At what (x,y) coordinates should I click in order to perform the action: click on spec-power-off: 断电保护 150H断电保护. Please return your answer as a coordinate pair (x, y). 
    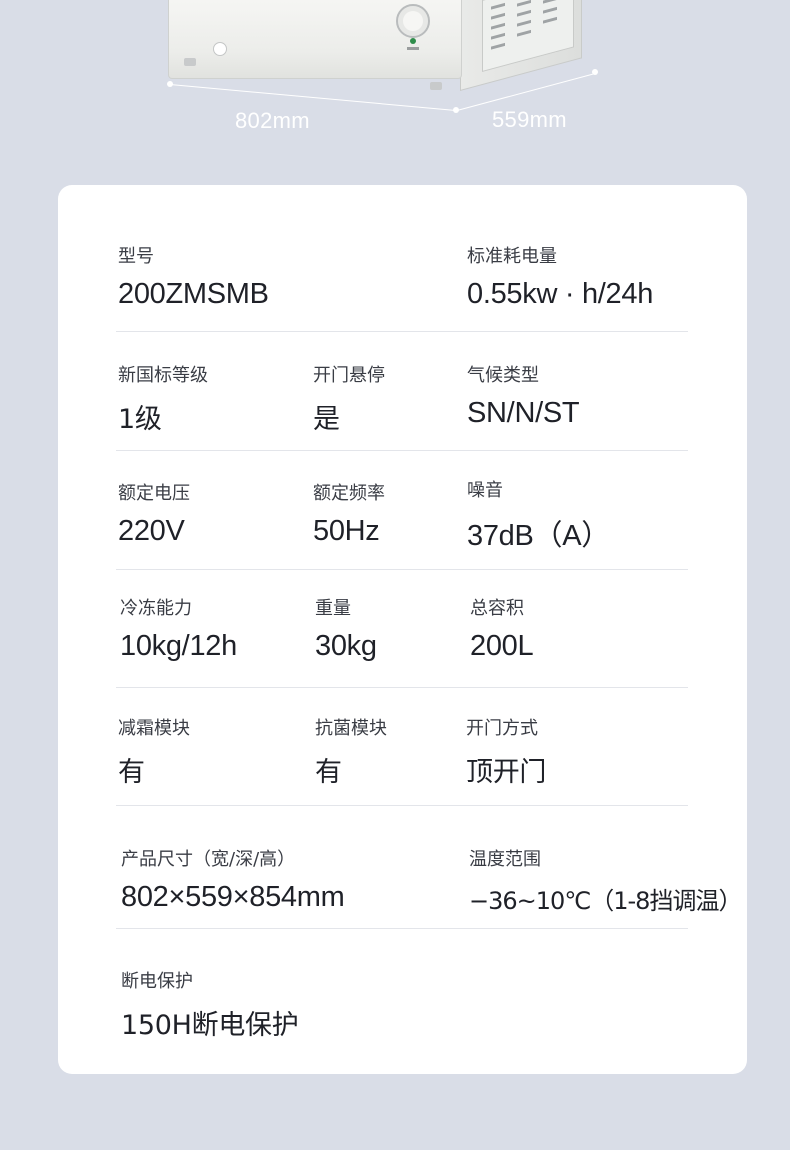
    Looking at the image, I should click on (210, 1004).